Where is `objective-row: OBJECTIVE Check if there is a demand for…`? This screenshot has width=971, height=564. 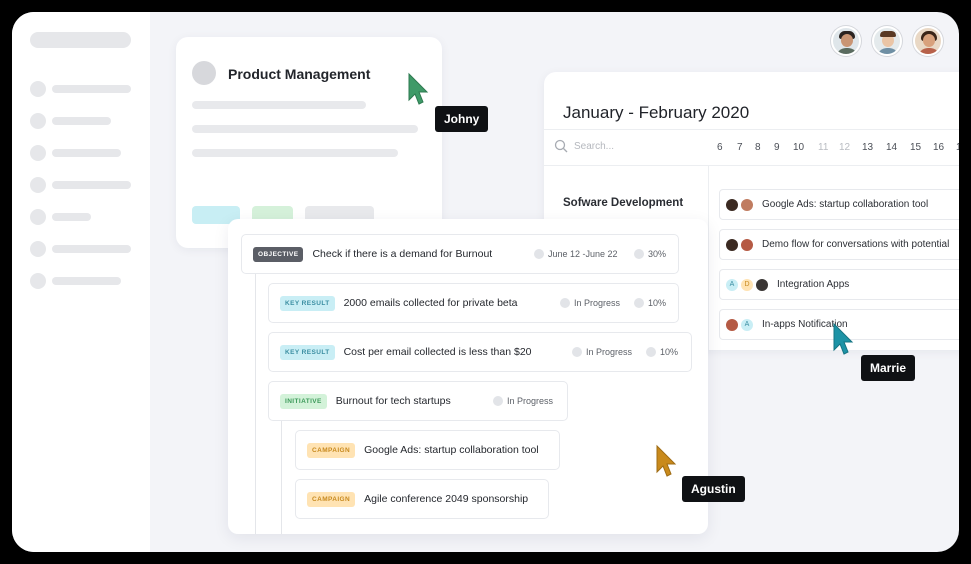
objective-row: OBJECTIVE Check if there is a demand for… is located at coordinates (460, 254).